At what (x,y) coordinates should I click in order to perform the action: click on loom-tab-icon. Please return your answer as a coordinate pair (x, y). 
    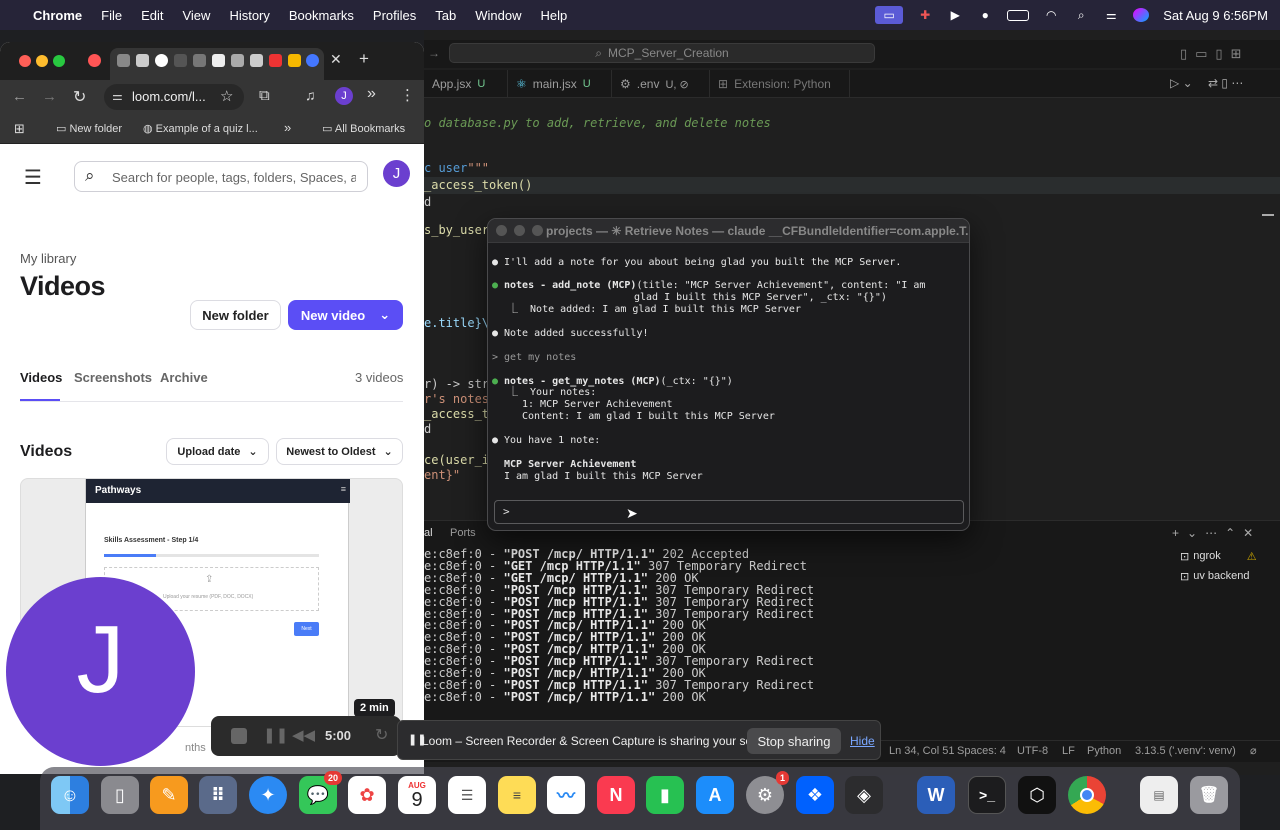
    Looking at the image, I should click on (94, 60).